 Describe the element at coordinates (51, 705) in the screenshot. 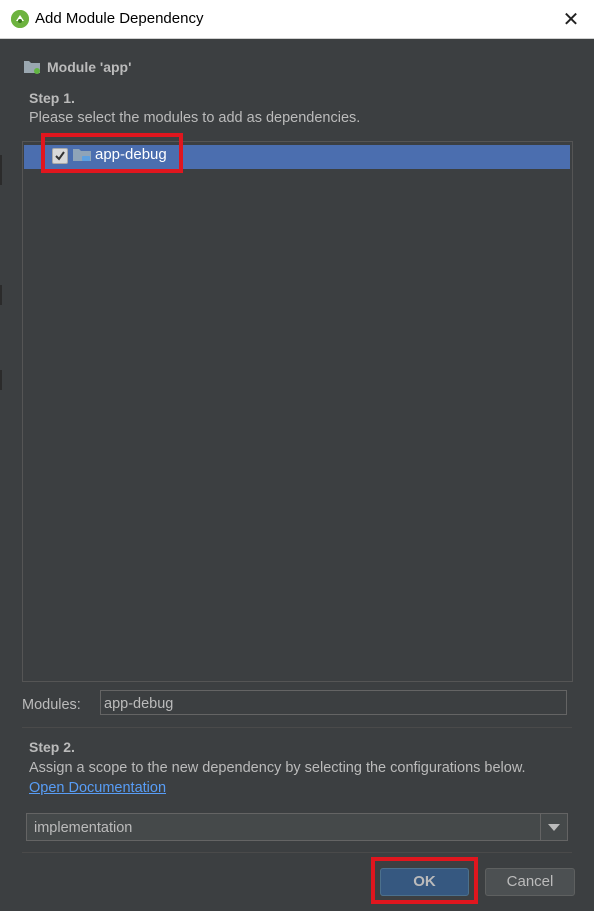

I see `modules-field-label: Modules:` at that location.